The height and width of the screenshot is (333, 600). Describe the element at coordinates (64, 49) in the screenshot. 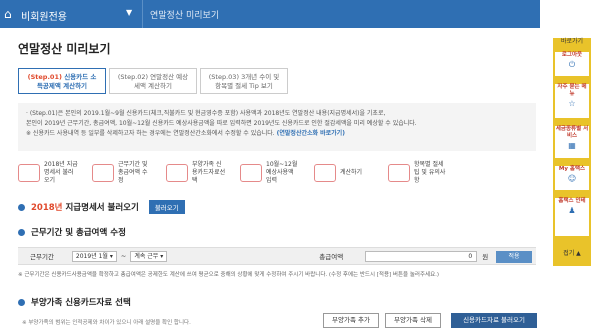

I see `page-title: 연말정산 미리보기` at that location.